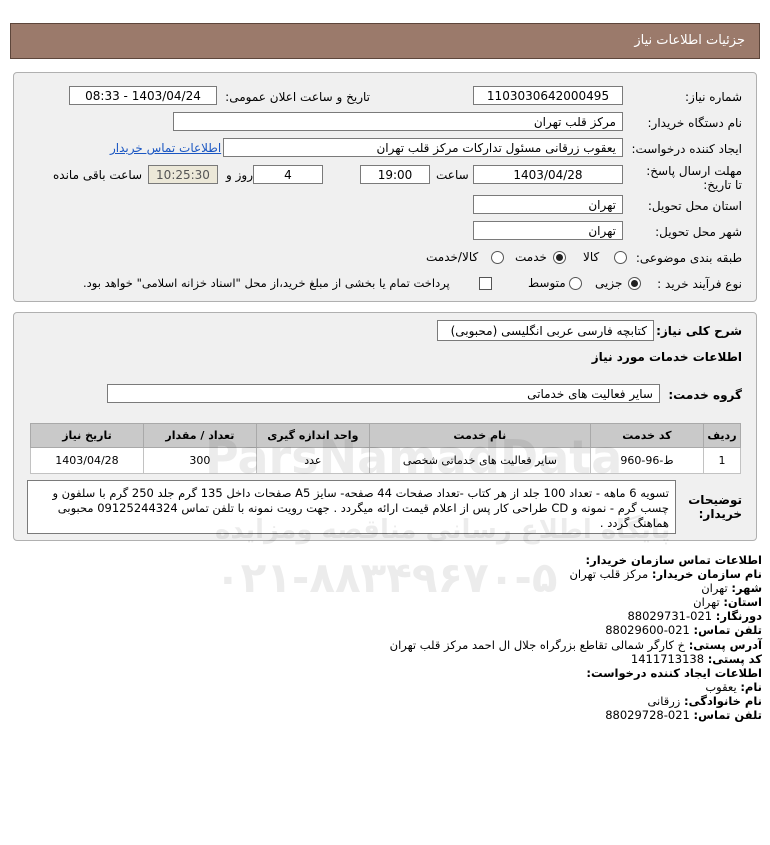 The image size is (770, 845). Describe the element at coordinates (733, 686) in the screenshot. I see `creator-first-line: نام: یعقوب` at that location.